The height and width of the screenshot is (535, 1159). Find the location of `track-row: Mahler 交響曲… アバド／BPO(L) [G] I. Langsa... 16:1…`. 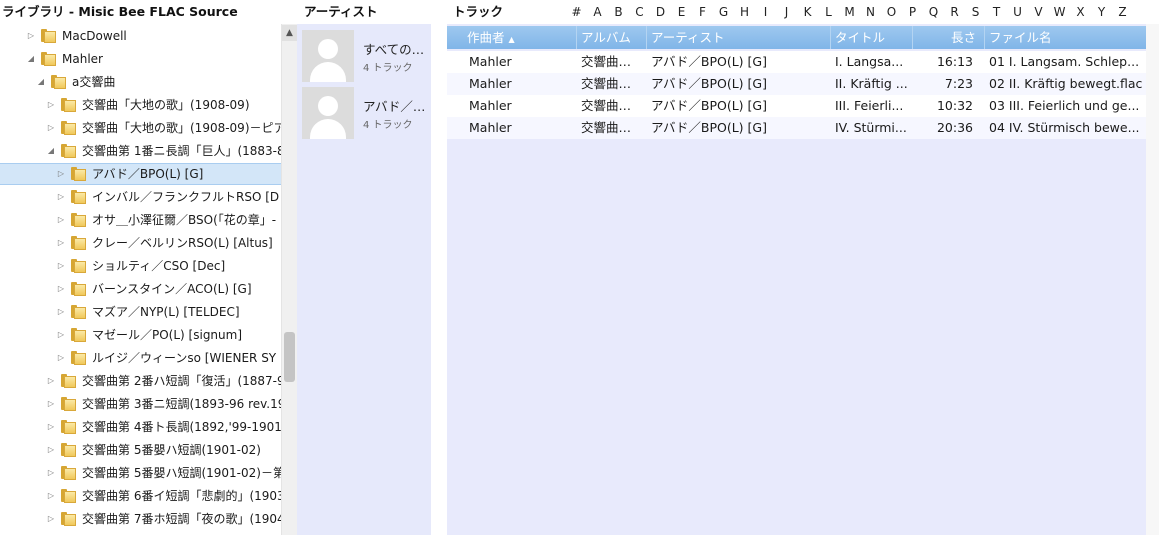

track-row: Mahler 交響曲… アバド／BPO(L) [G] I. Langsa... 16:1… is located at coordinates (796, 62).